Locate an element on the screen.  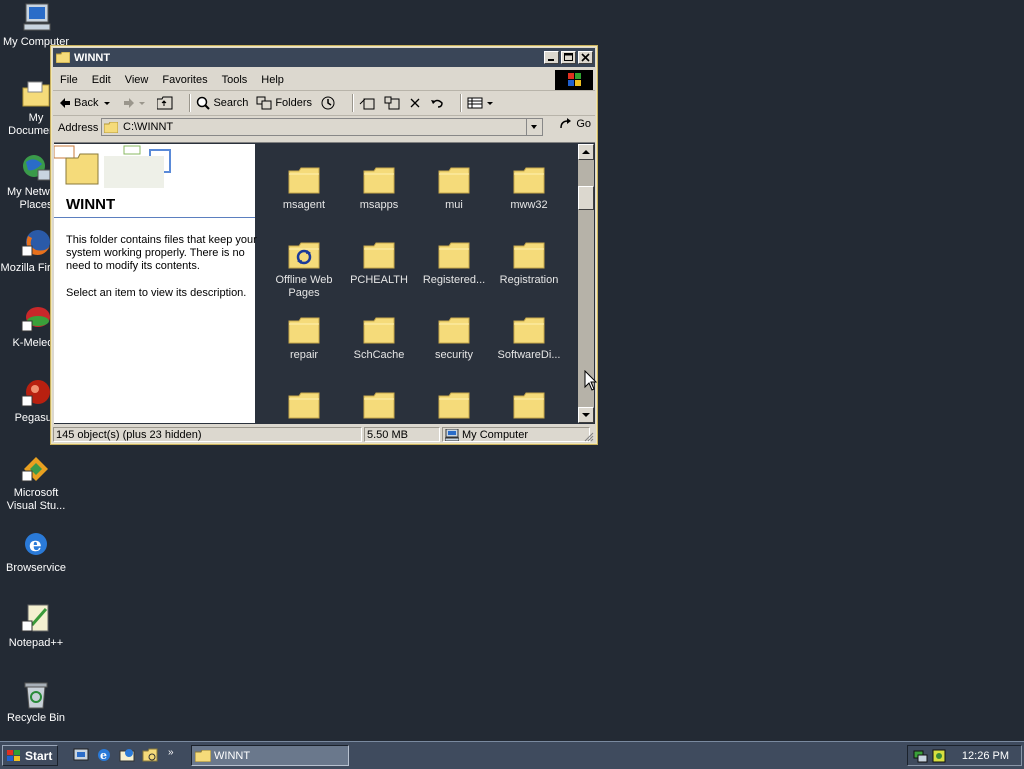
file-item: security is located at coordinates (454, 338).